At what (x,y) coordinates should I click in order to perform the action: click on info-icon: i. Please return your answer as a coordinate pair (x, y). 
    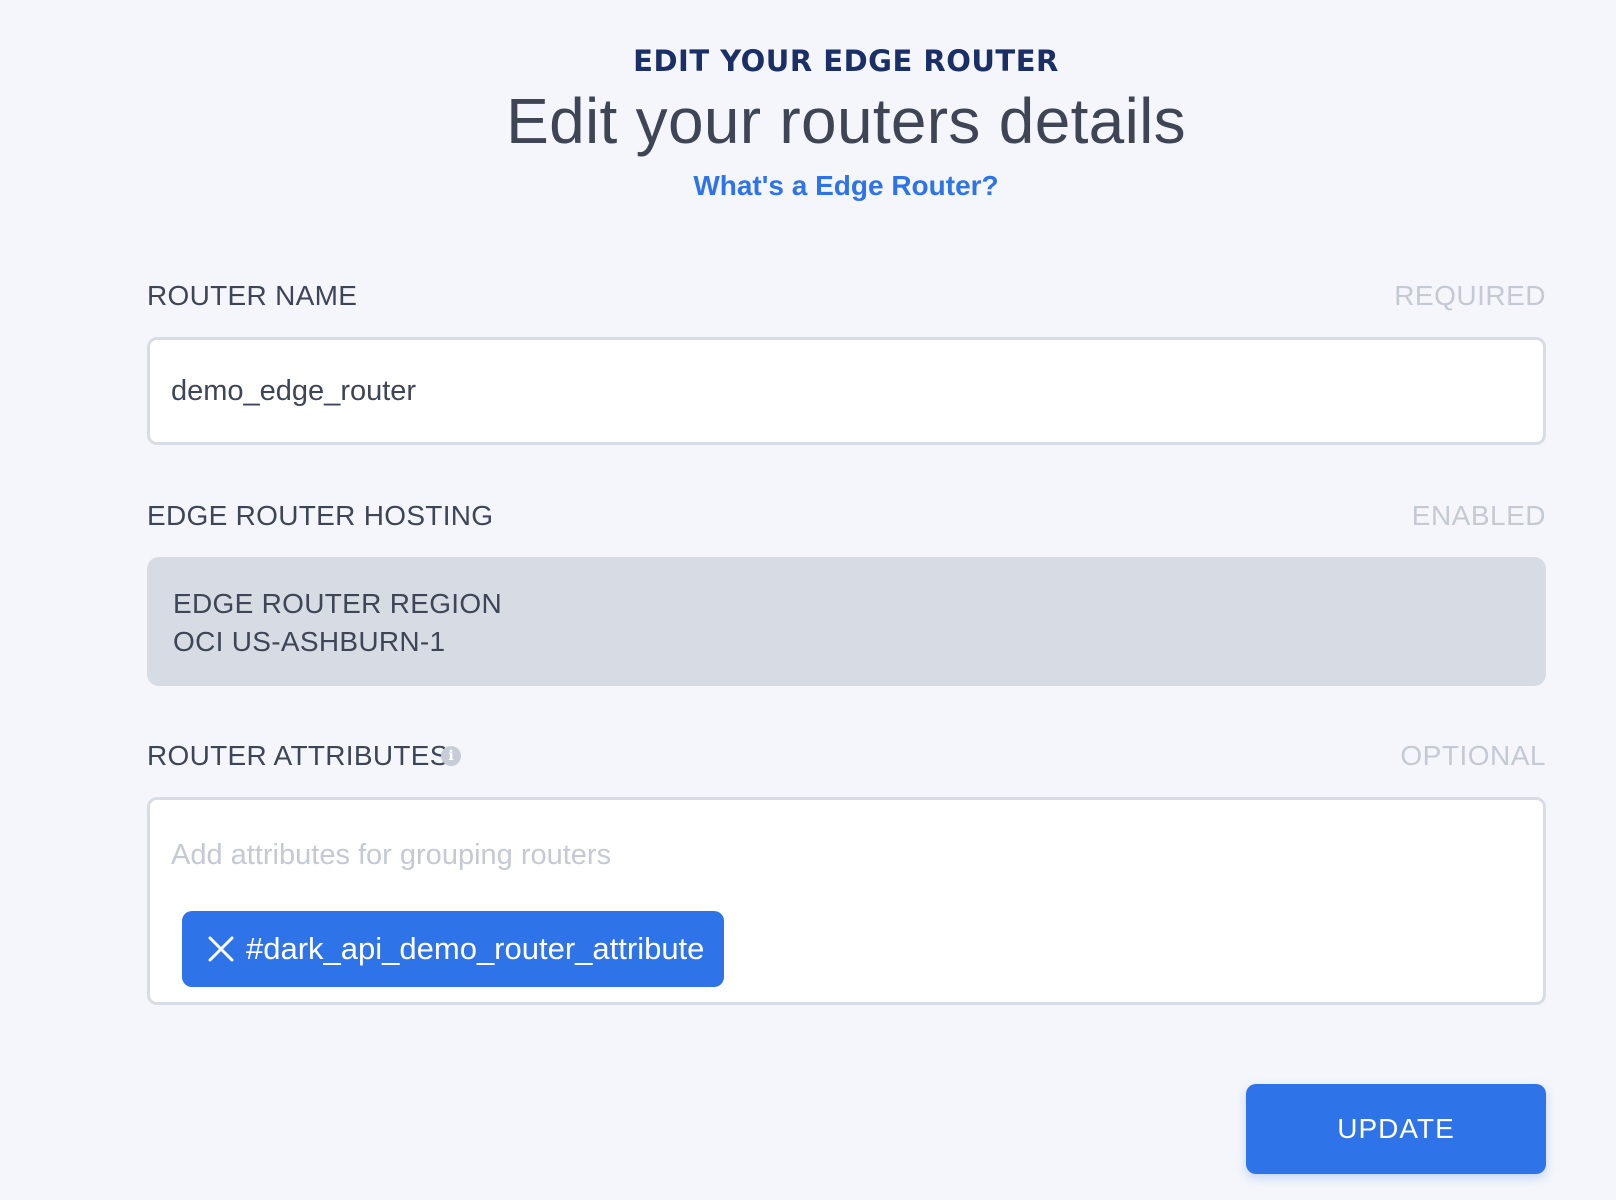
    Looking at the image, I should click on (451, 756).